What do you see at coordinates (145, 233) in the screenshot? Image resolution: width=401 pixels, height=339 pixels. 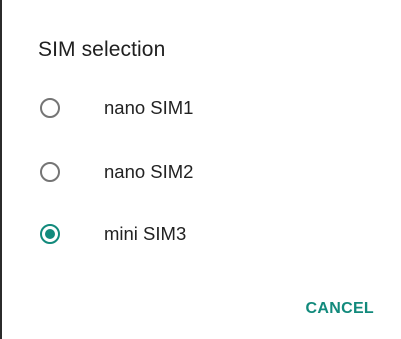 I see `option-label: mini SIM3` at bounding box center [145, 233].